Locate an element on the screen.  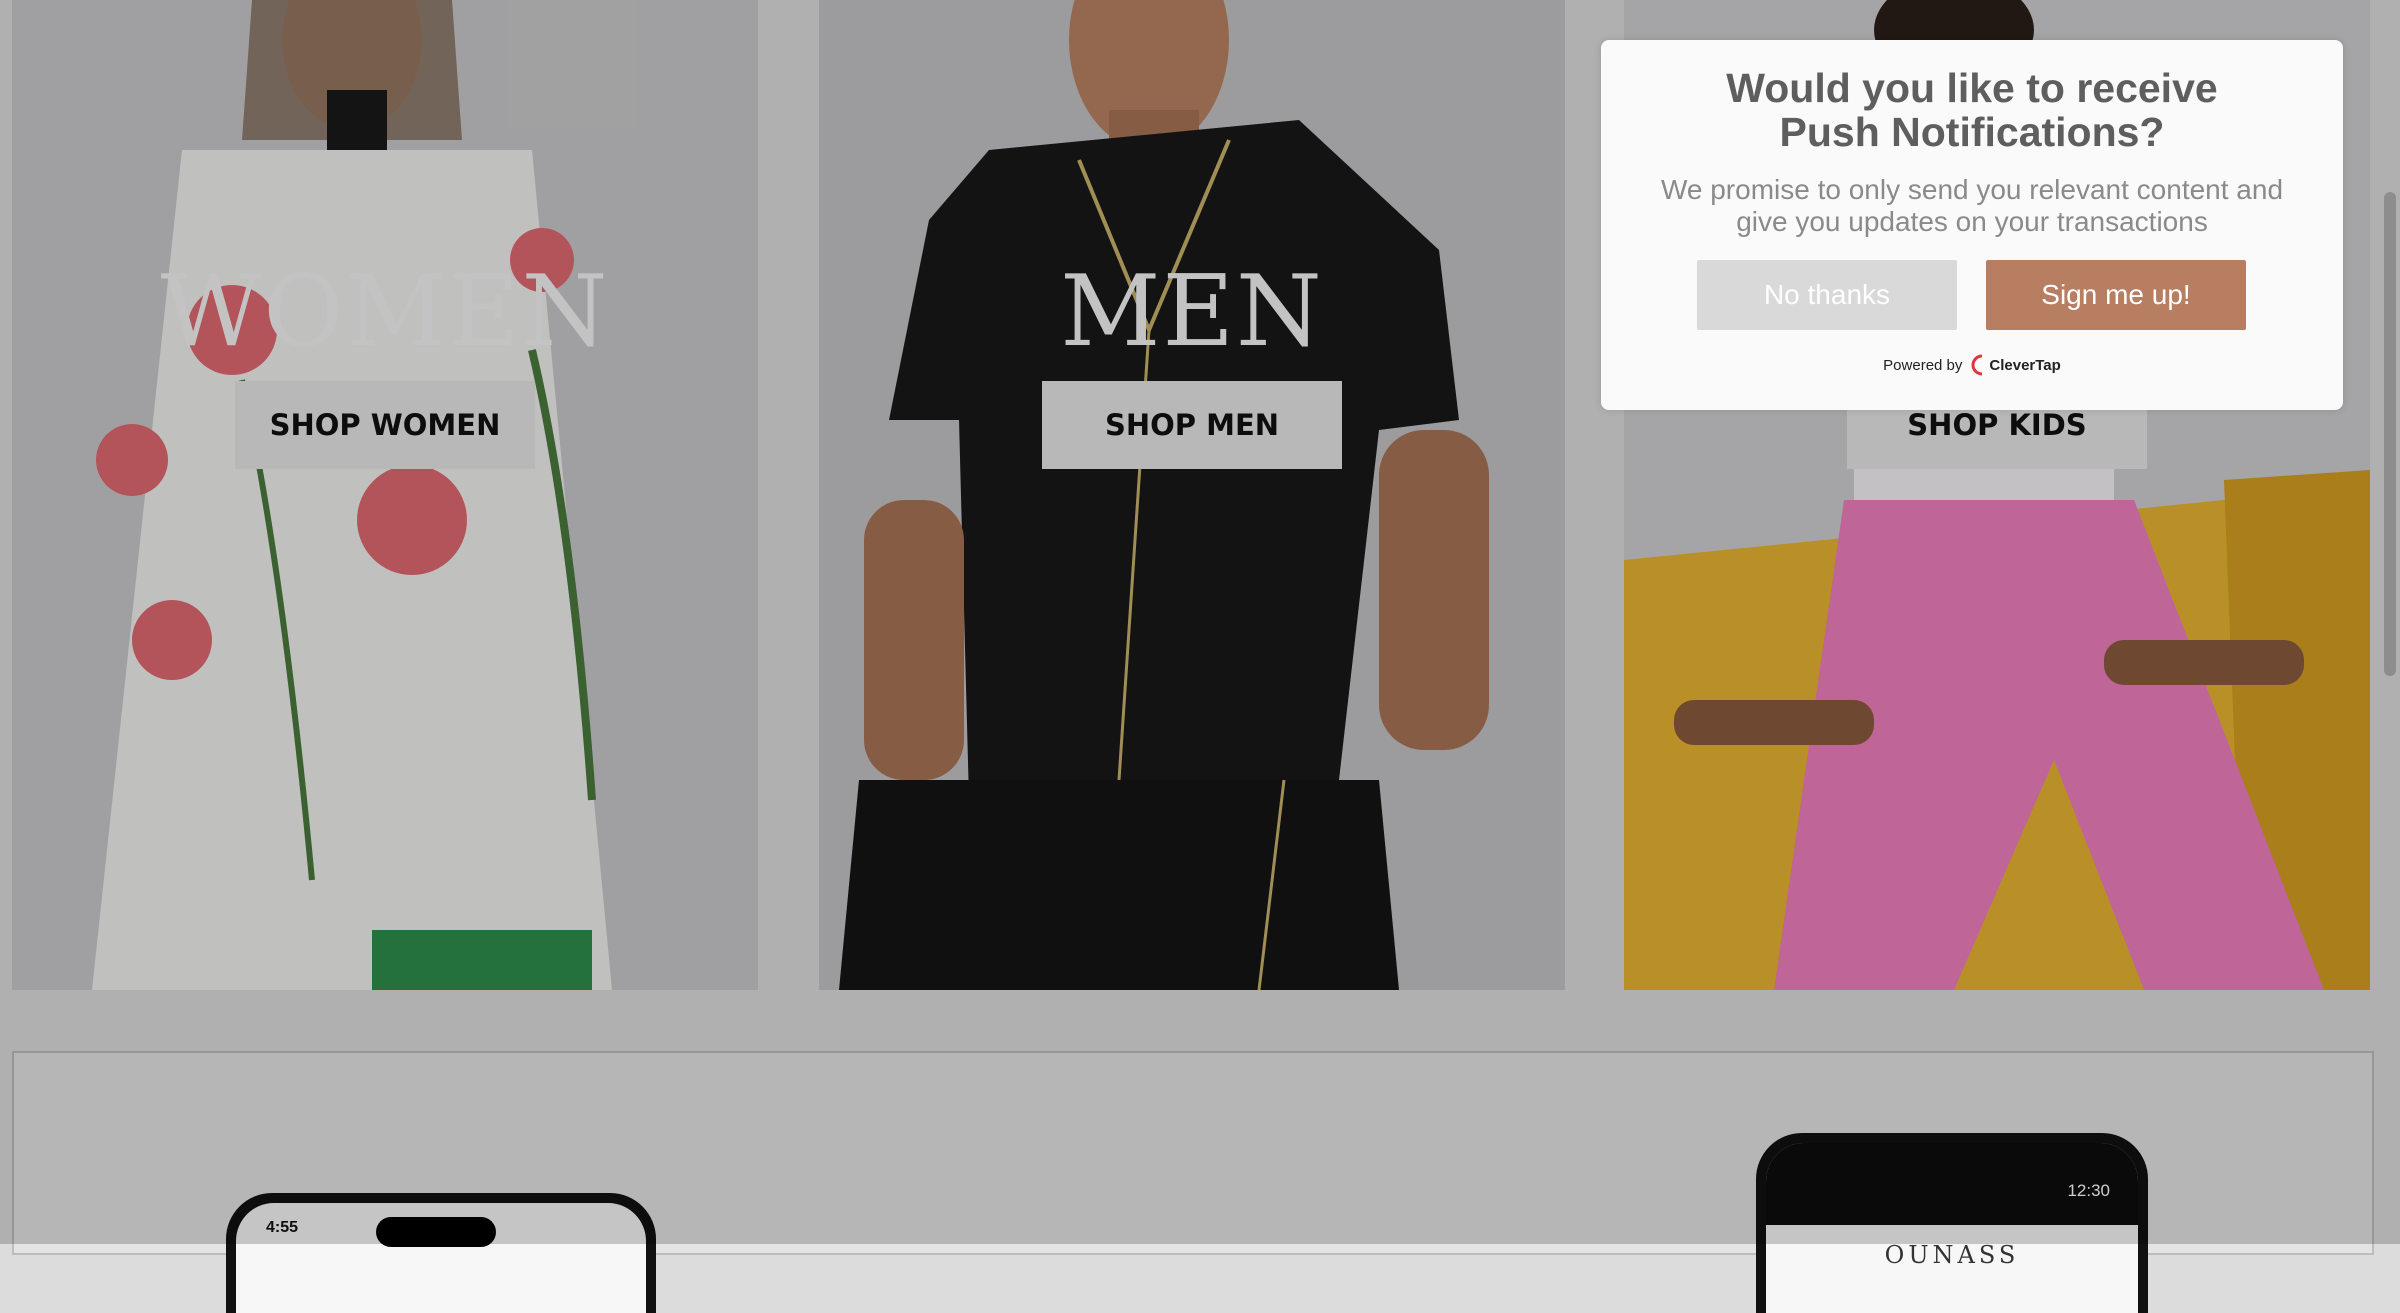
phone-mockup-right: 12:30 OUNASS is located at coordinates (1952, 1223).